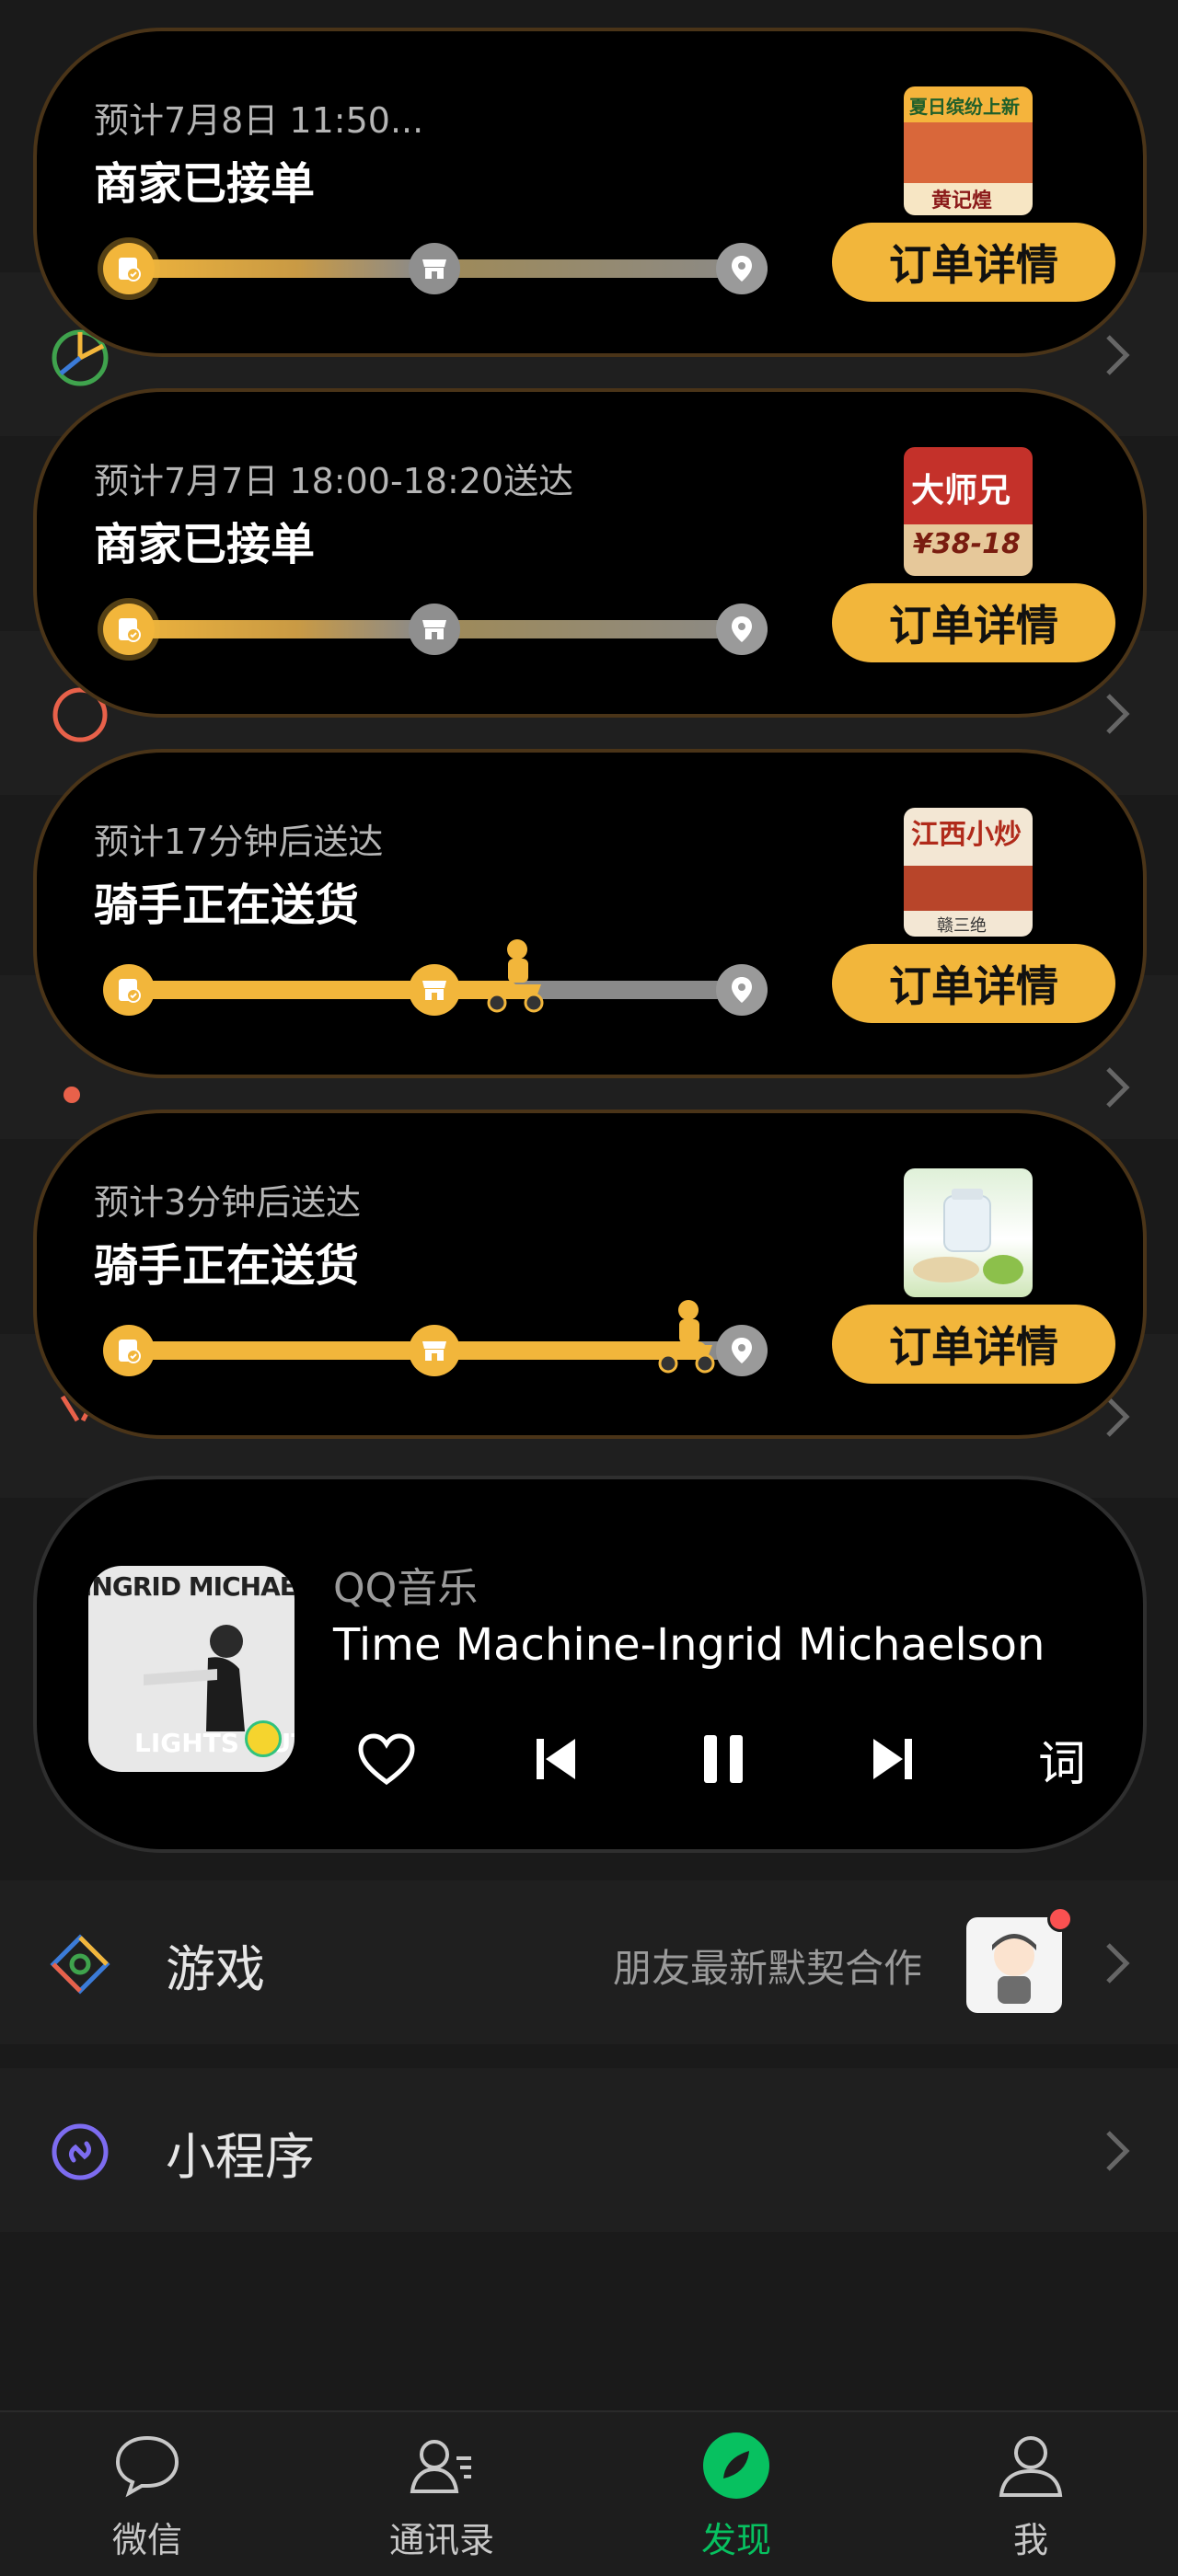 The height and width of the screenshot is (2576, 1178). Describe the element at coordinates (768, 1968) in the screenshot. I see `games-hint: 朋友最新默契合作` at that location.